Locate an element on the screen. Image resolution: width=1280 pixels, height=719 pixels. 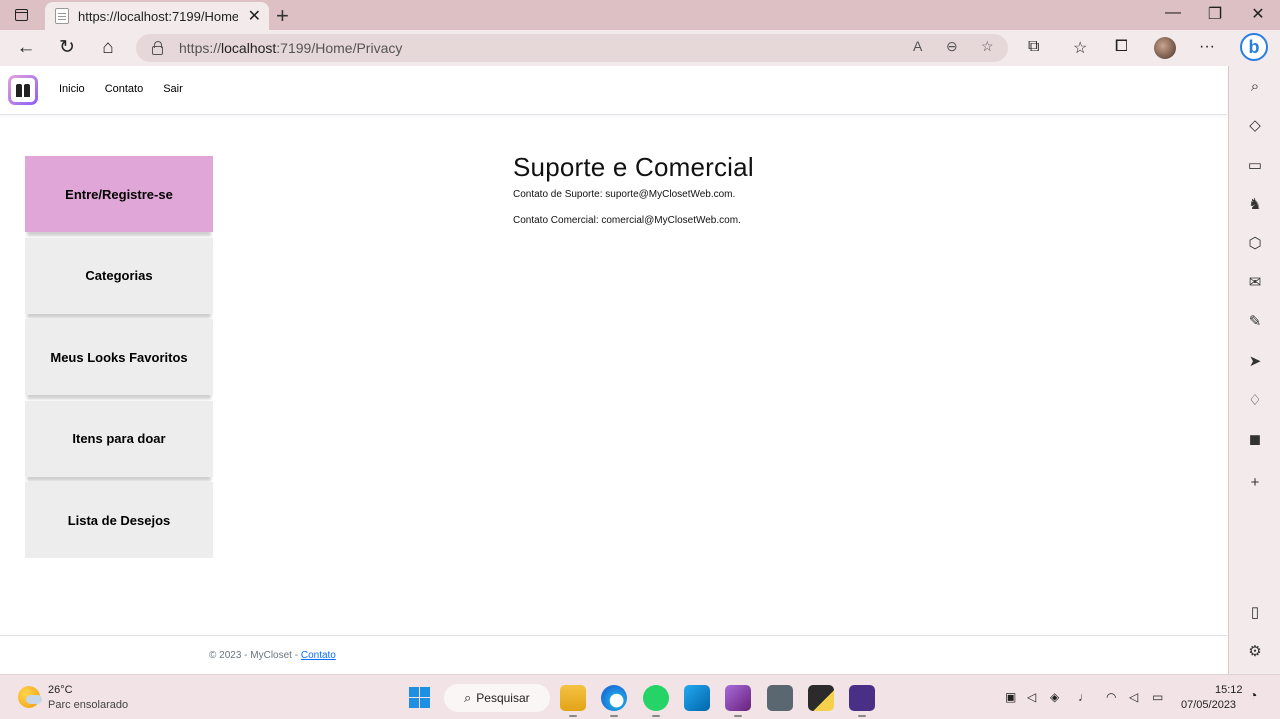
address-url: https://localhost:7199/Home/Privacy is located at coordinates (290, 48).